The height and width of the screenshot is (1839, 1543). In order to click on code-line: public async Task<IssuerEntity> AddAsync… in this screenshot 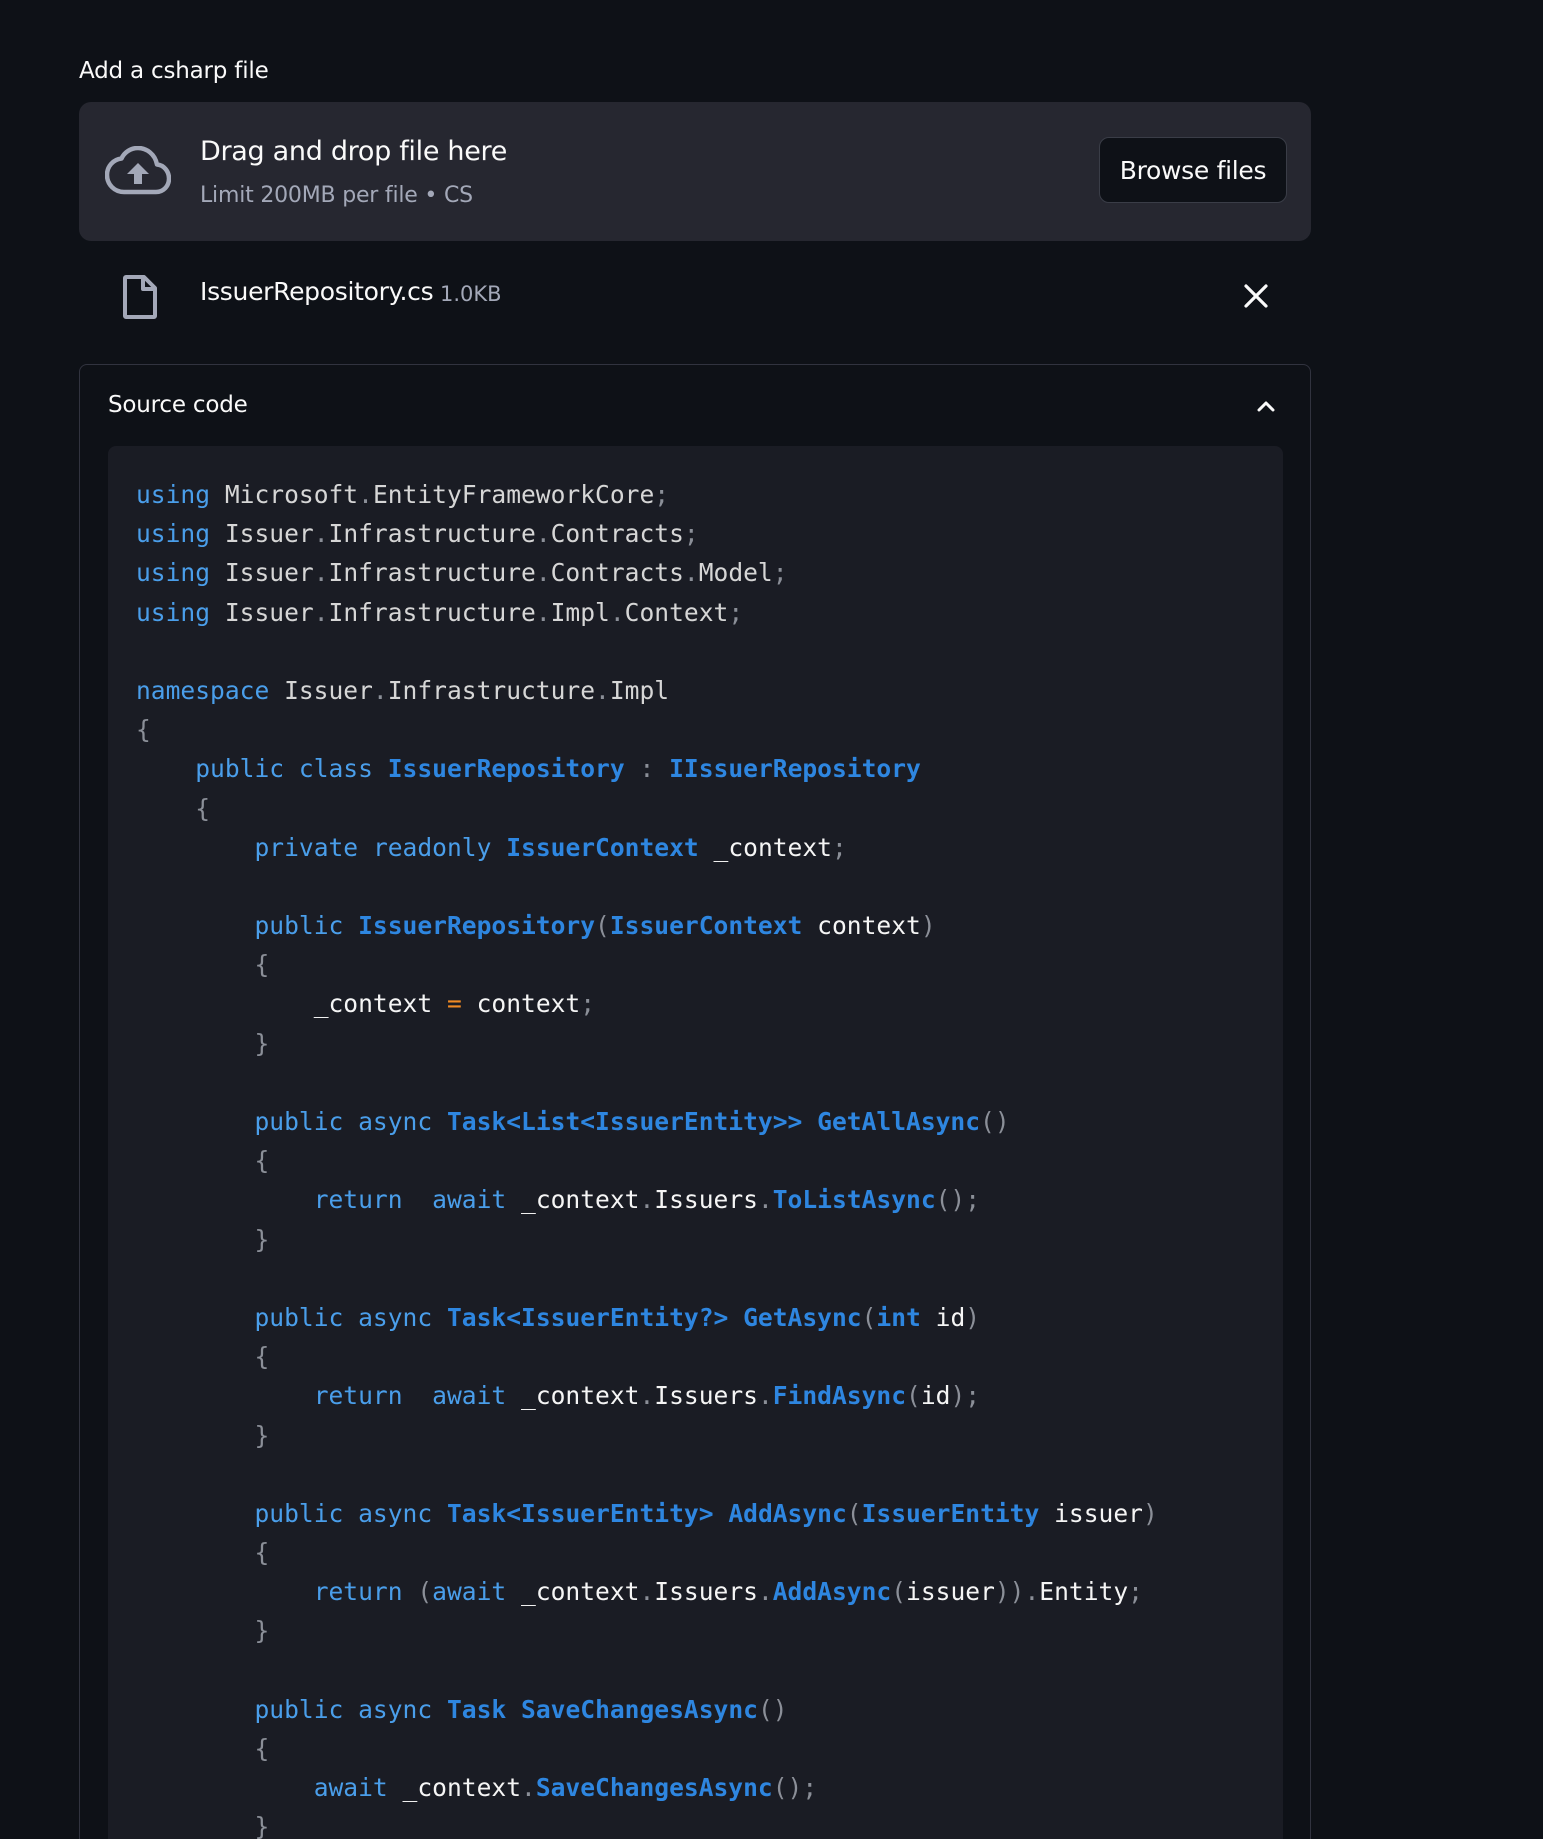, I will do `click(646, 1513)`.